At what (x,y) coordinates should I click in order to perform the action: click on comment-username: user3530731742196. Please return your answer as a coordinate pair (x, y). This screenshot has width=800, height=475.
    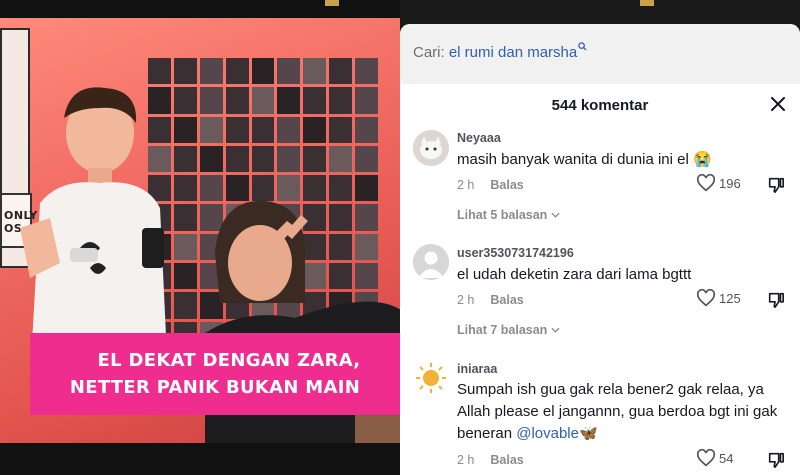
    Looking at the image, I should click on (515, 253).